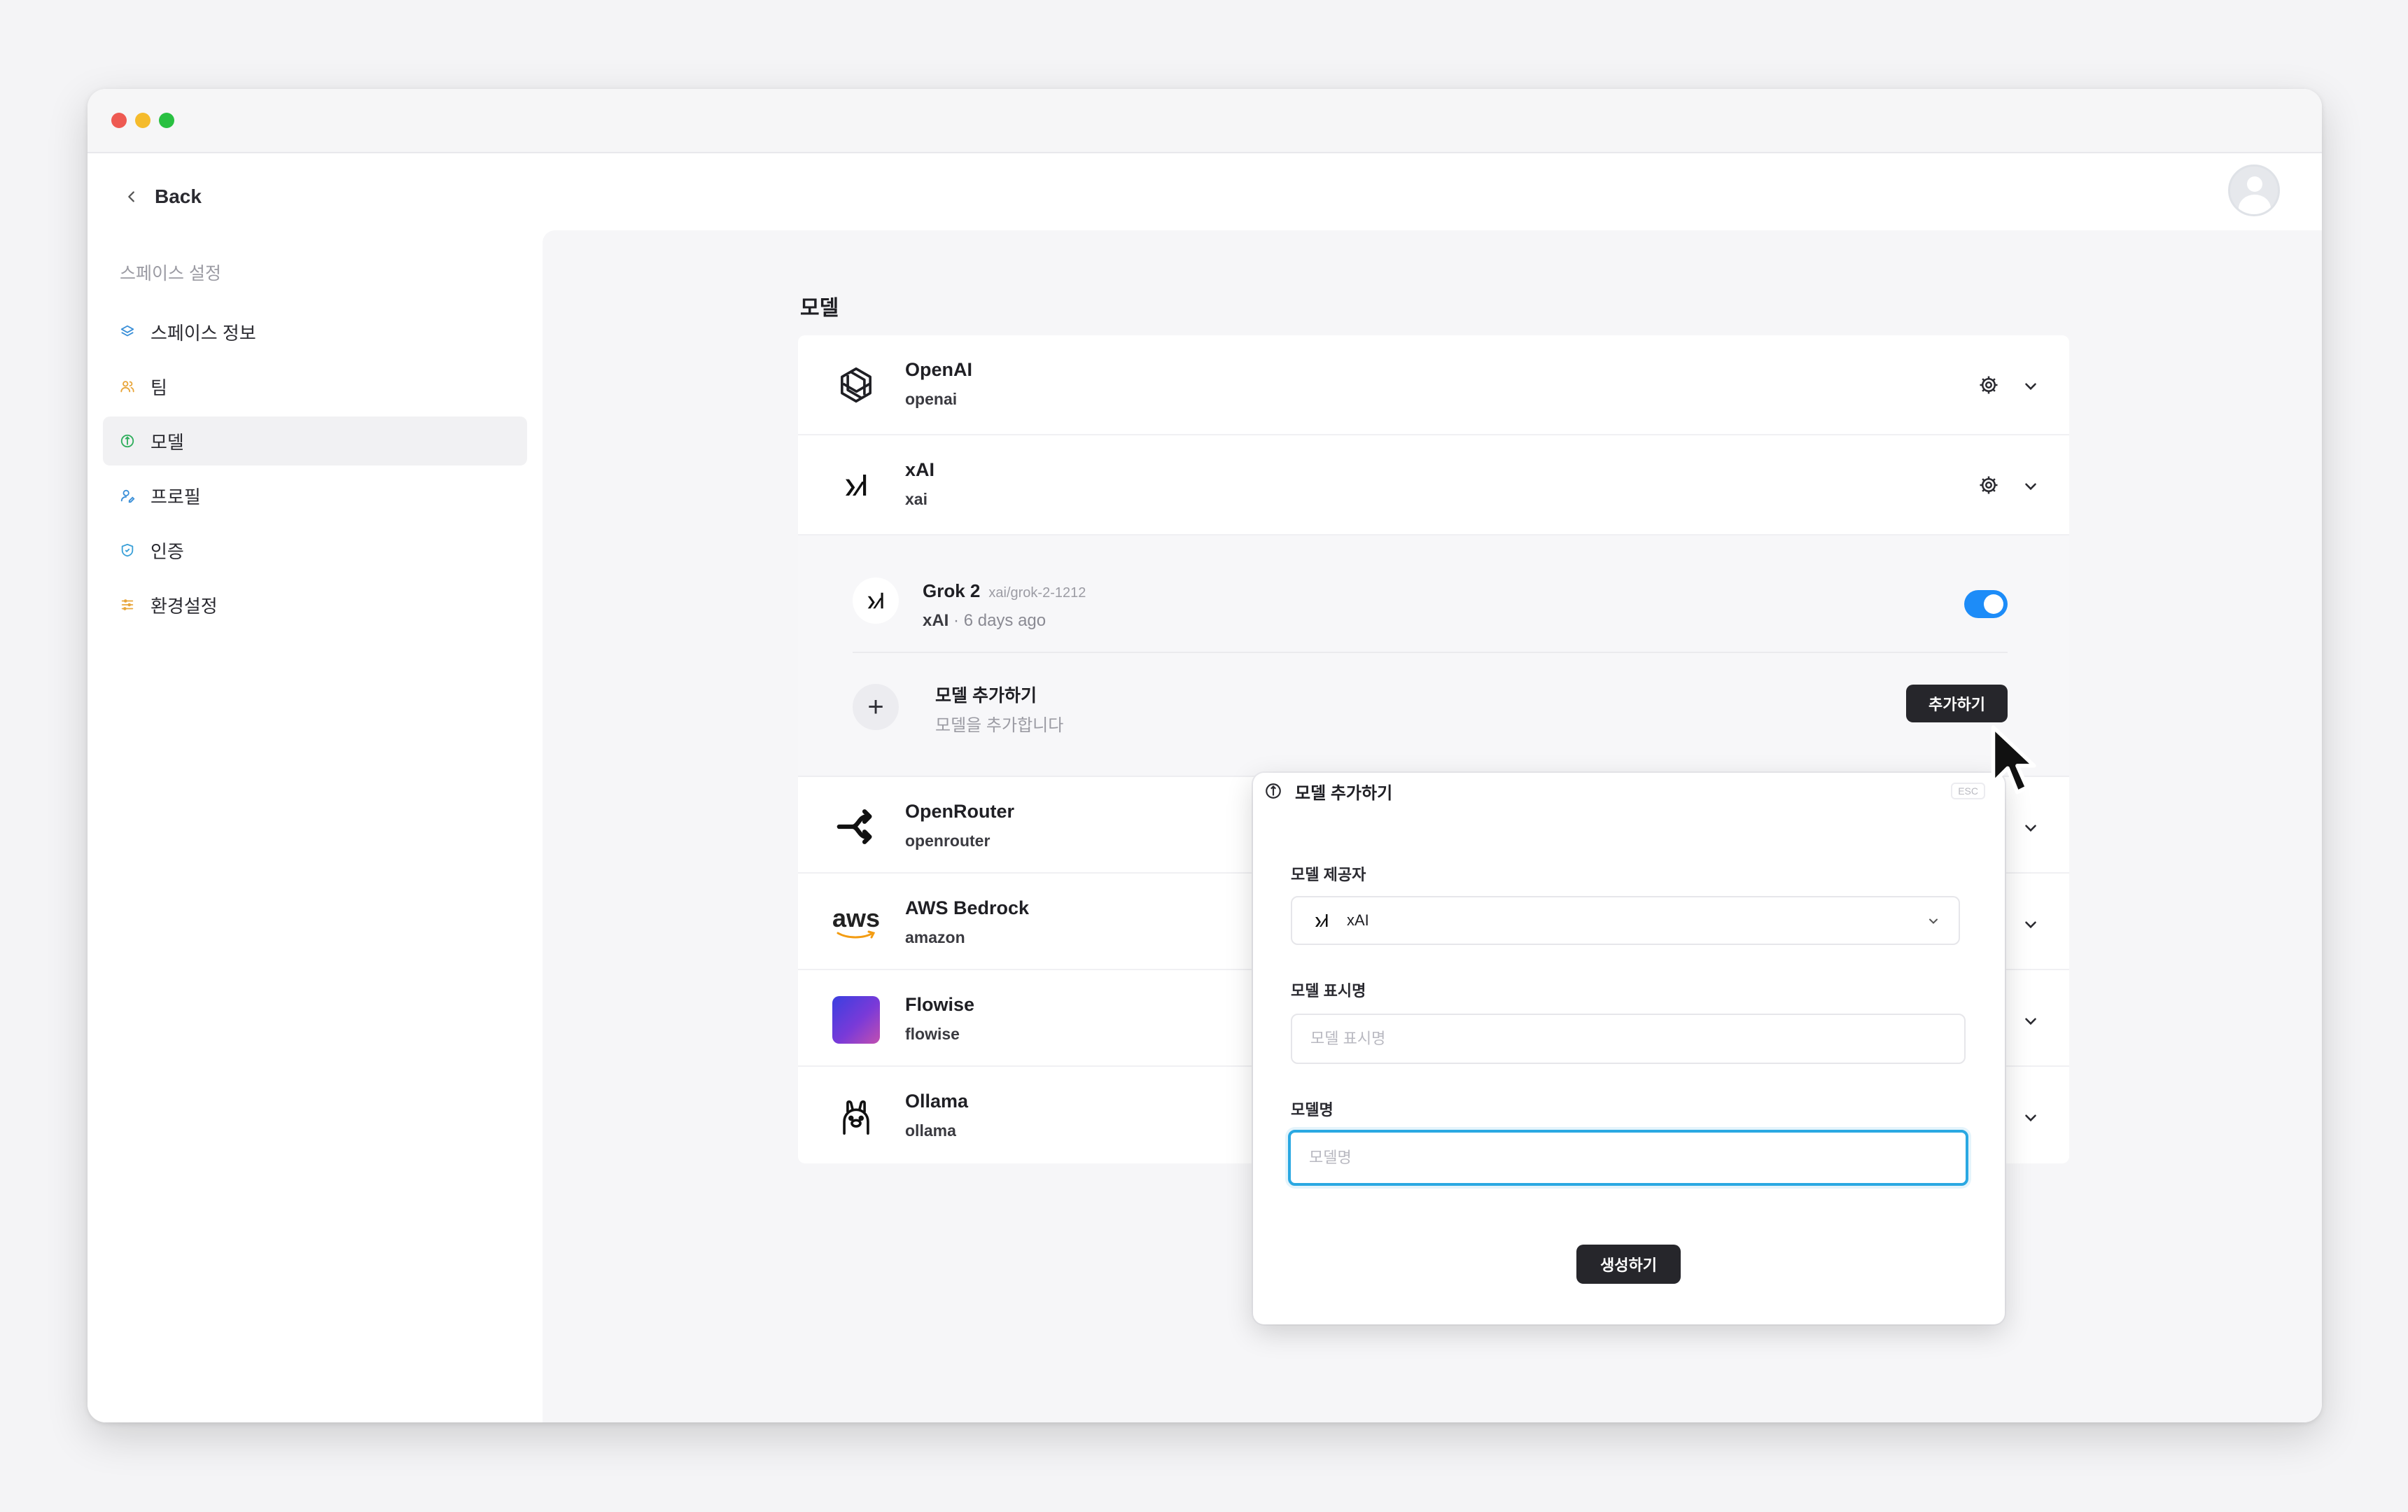 The height and width of the screenshot is (1512, 2408). Describe the element at coordinates (937, 1101) in the screenshot. I see `provider-name: Ollama` at that location.